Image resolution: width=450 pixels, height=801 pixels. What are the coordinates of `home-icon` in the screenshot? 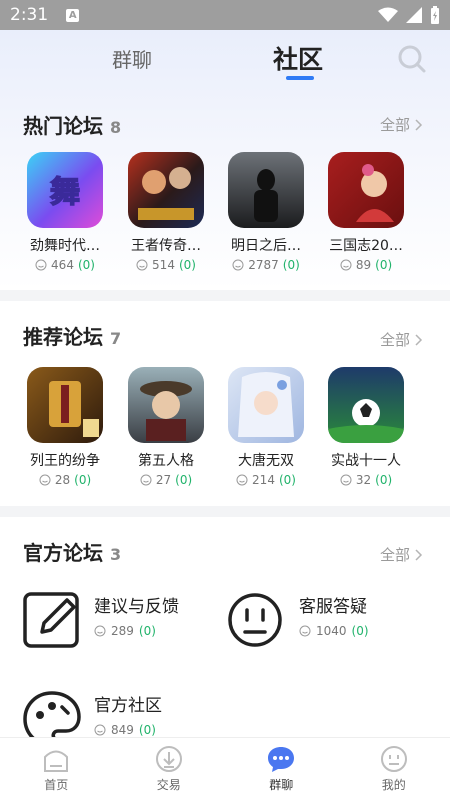 It's located at (56, 761).